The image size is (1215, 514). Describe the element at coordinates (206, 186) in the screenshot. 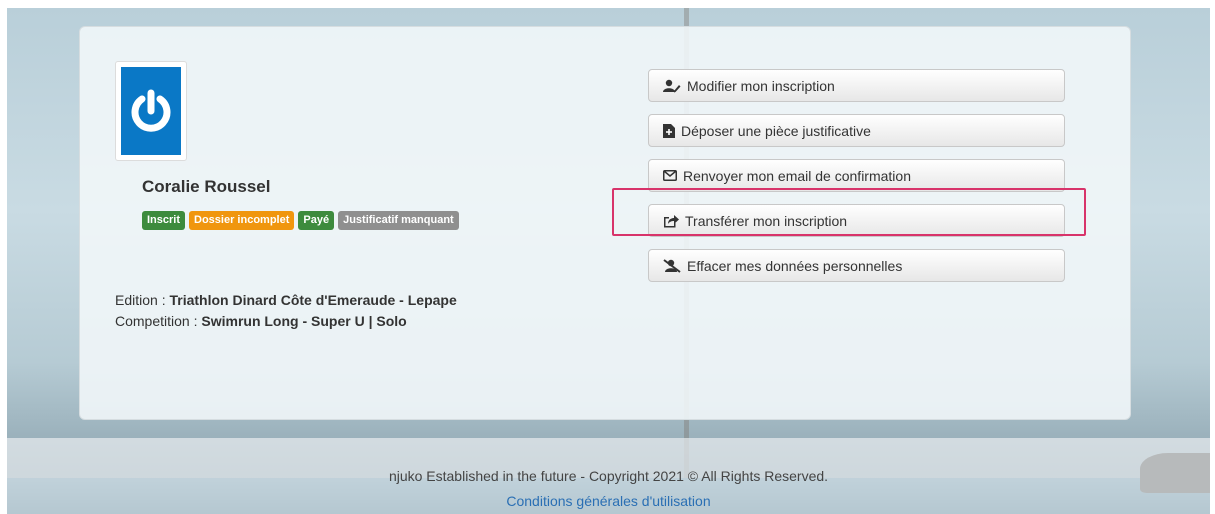

I see `participant-name: Coralie Roussel` at that location.